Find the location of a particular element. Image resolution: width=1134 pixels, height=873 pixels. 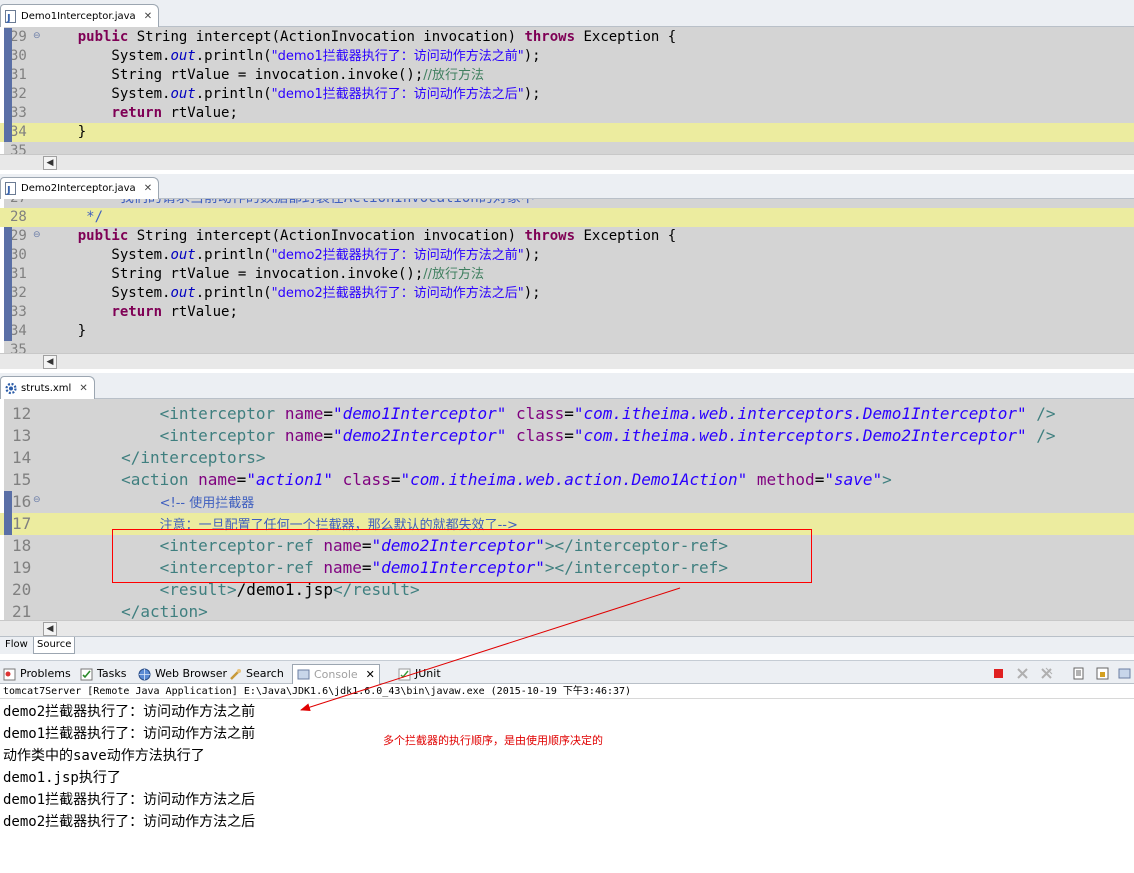

code-text: } is located at coordinates (65, 132).